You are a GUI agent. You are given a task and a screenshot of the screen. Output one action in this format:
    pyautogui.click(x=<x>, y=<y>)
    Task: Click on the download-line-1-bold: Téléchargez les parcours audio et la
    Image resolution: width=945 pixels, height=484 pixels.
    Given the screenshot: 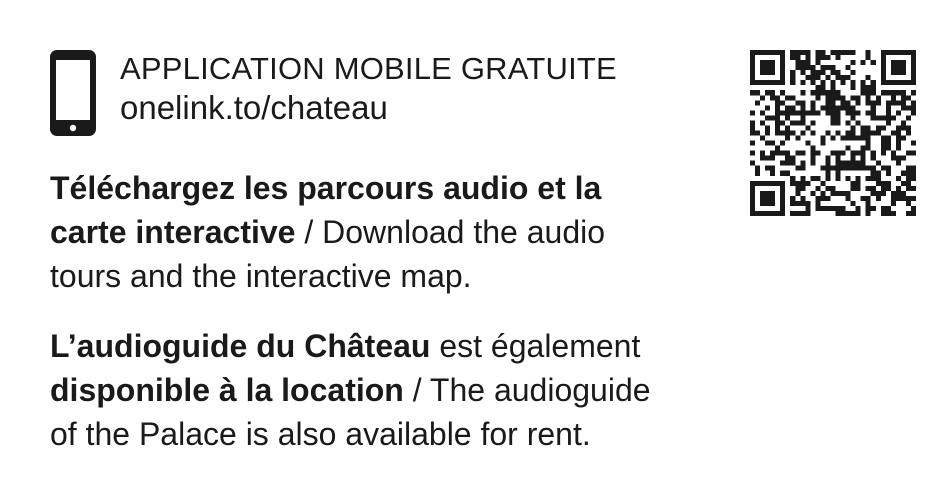 What is the action you would take?
    pyautogui.click(x=326, y=188)
    